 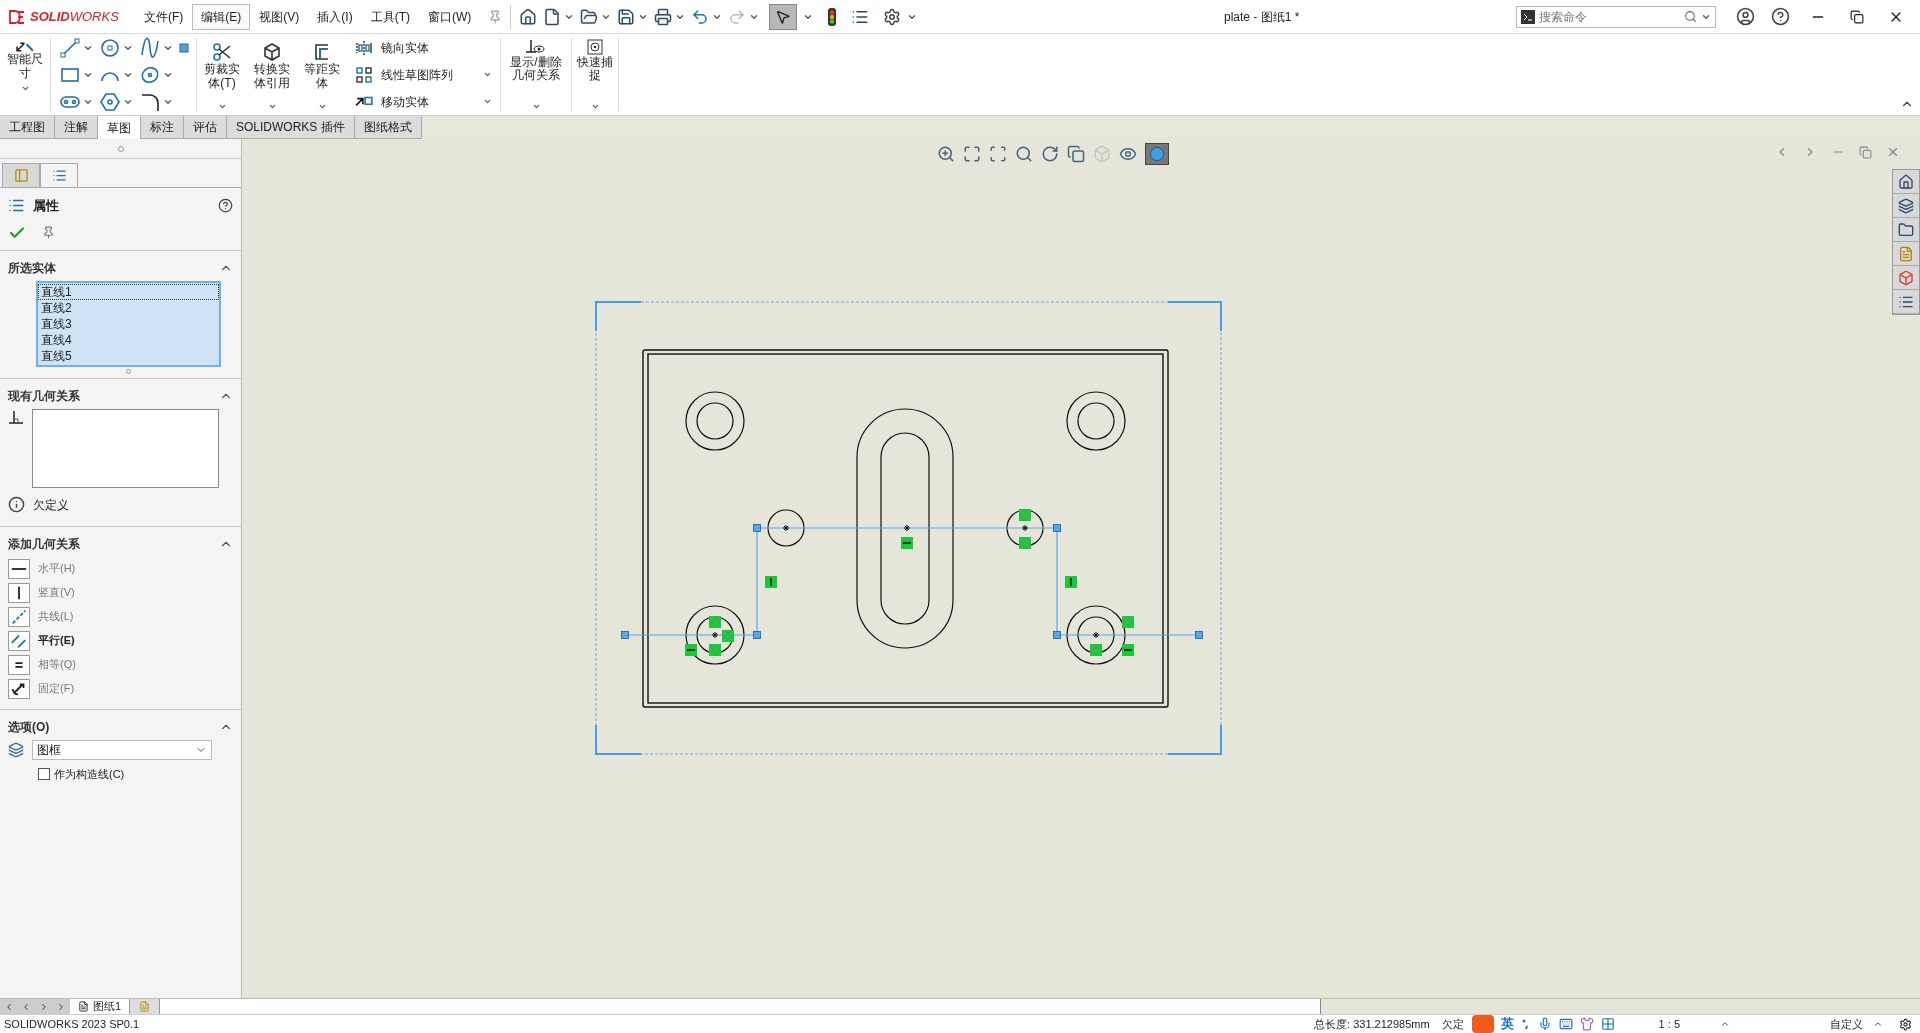 I want to click on ribbon-tab: 标注, so click(x=162, y=127).